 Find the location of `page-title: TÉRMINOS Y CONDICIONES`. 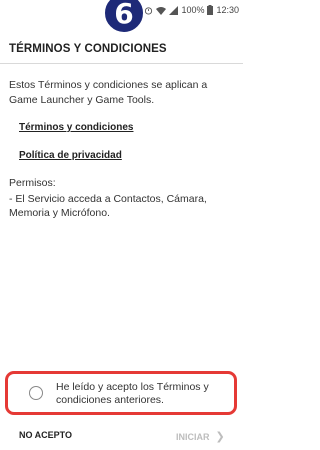

page-title: TÉRMINOS Y CONDICIONES is located at coordinates (88, 49).